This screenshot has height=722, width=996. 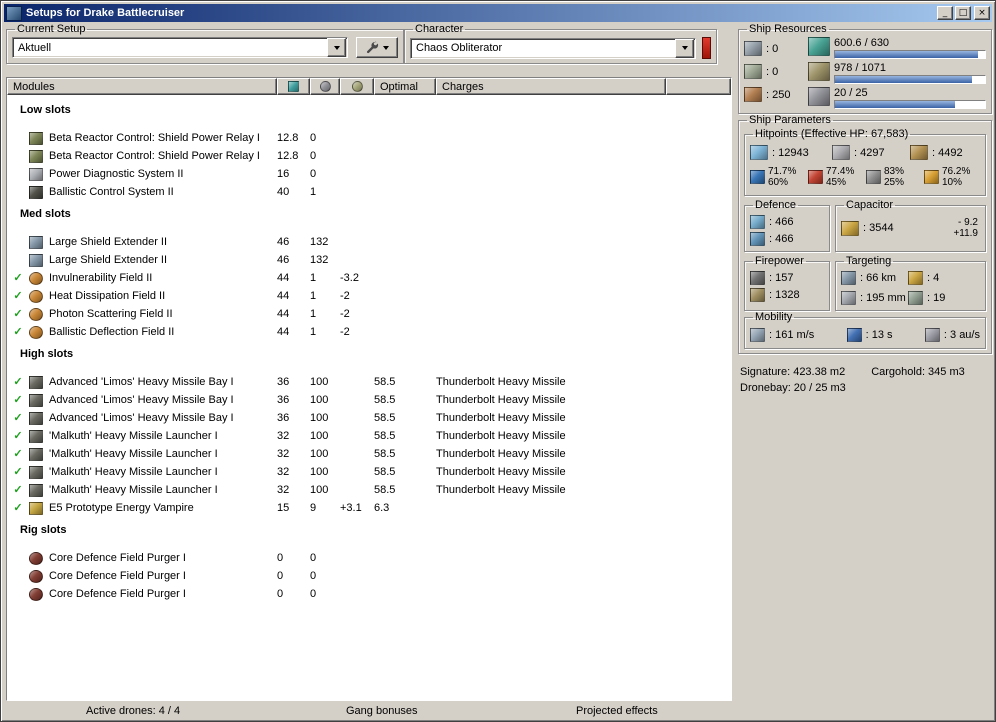 What do you see at coordinates (369, 174) in the screenshot?
I see `module-row: Power Diagnostic System II 16 0` at bounding box center [369, 174].